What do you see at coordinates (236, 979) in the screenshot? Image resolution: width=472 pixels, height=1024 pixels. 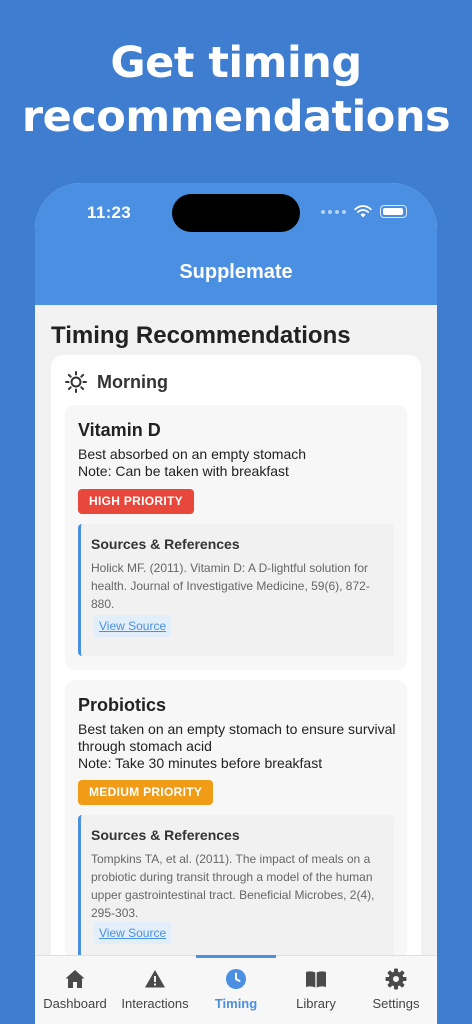 I see `clock-icon` at bounding box center [236, 979].